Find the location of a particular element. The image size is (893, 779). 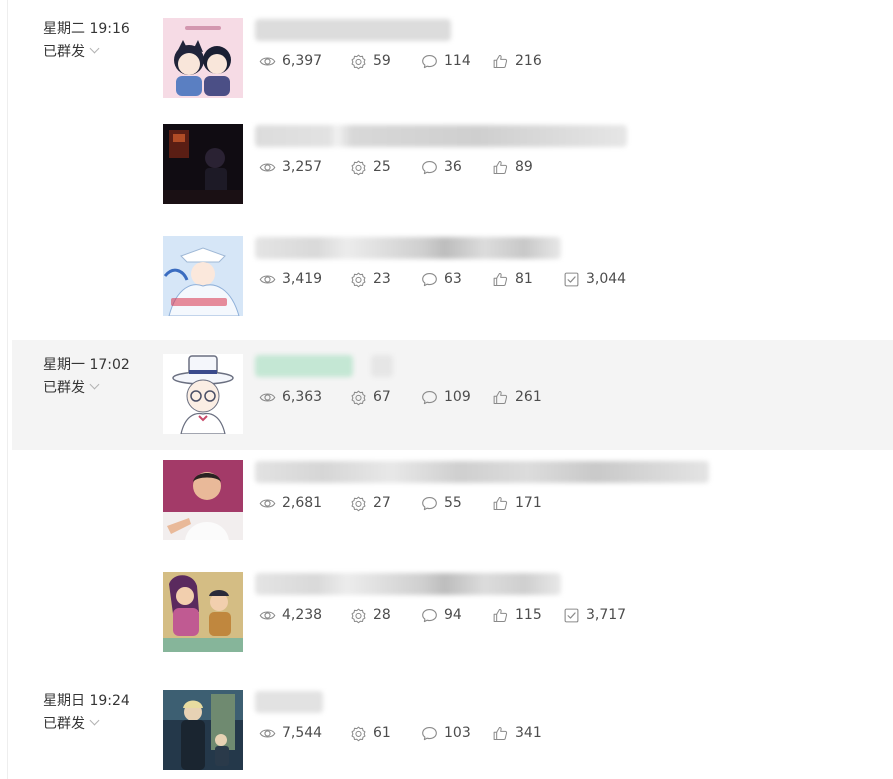

views-stat: 6,363 is located at coordinates (304, 397).